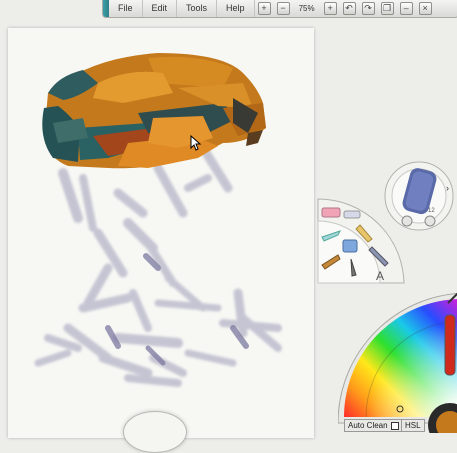  Describe the element at coordinates (352, 214) in the screenshot. I see `tube-icon` at that location.